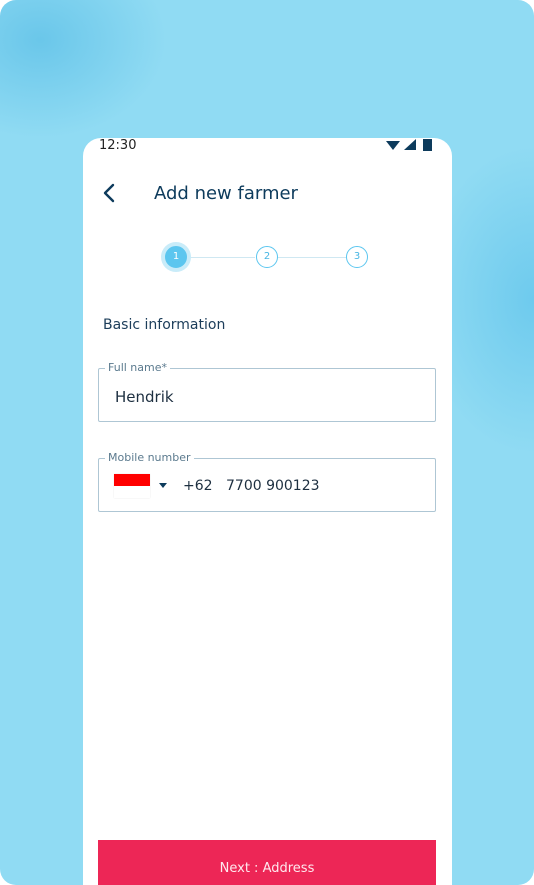 This screenshot has width=534, height=885. What do you see at coordinates (164, 325) in the screenshot?
I see `section-title: Basic information` at bounding box center [164, 325].